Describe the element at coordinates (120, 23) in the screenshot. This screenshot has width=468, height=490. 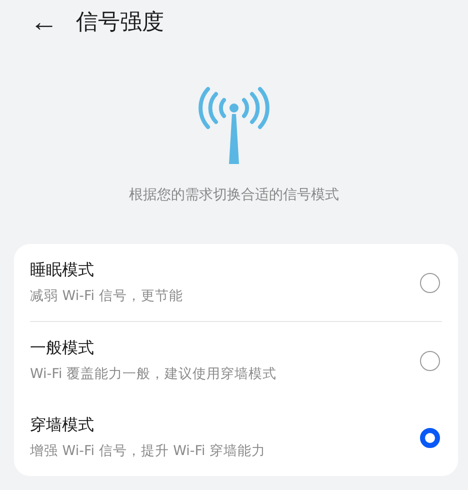
I see `page-title: 信号强度` at that location.